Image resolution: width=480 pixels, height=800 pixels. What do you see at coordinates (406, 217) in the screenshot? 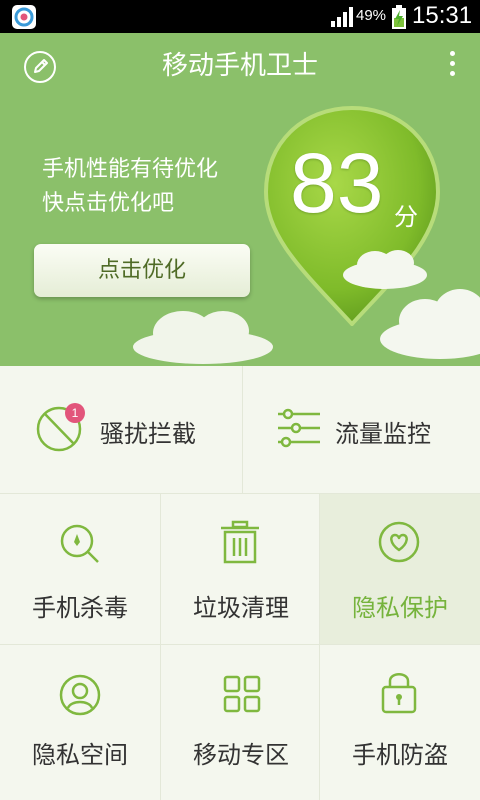
I see `score-unit: 分` at bounding box center [406, 217].